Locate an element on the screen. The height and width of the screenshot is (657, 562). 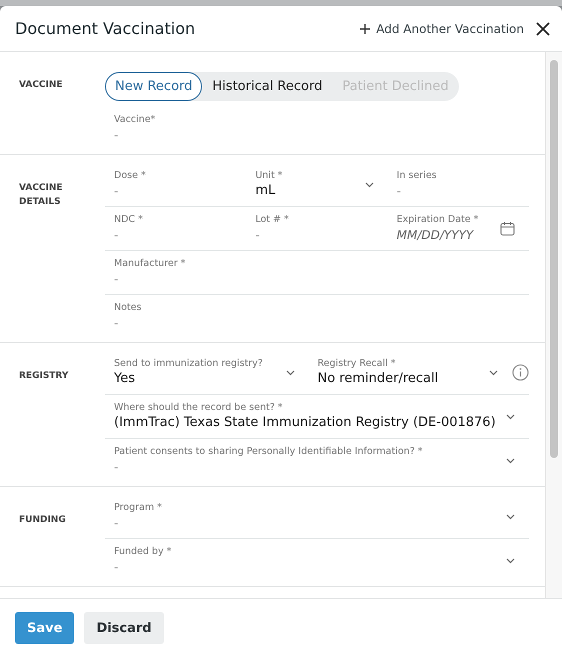
input-field: Manufacturer * - is located at coordinates (317, 272).